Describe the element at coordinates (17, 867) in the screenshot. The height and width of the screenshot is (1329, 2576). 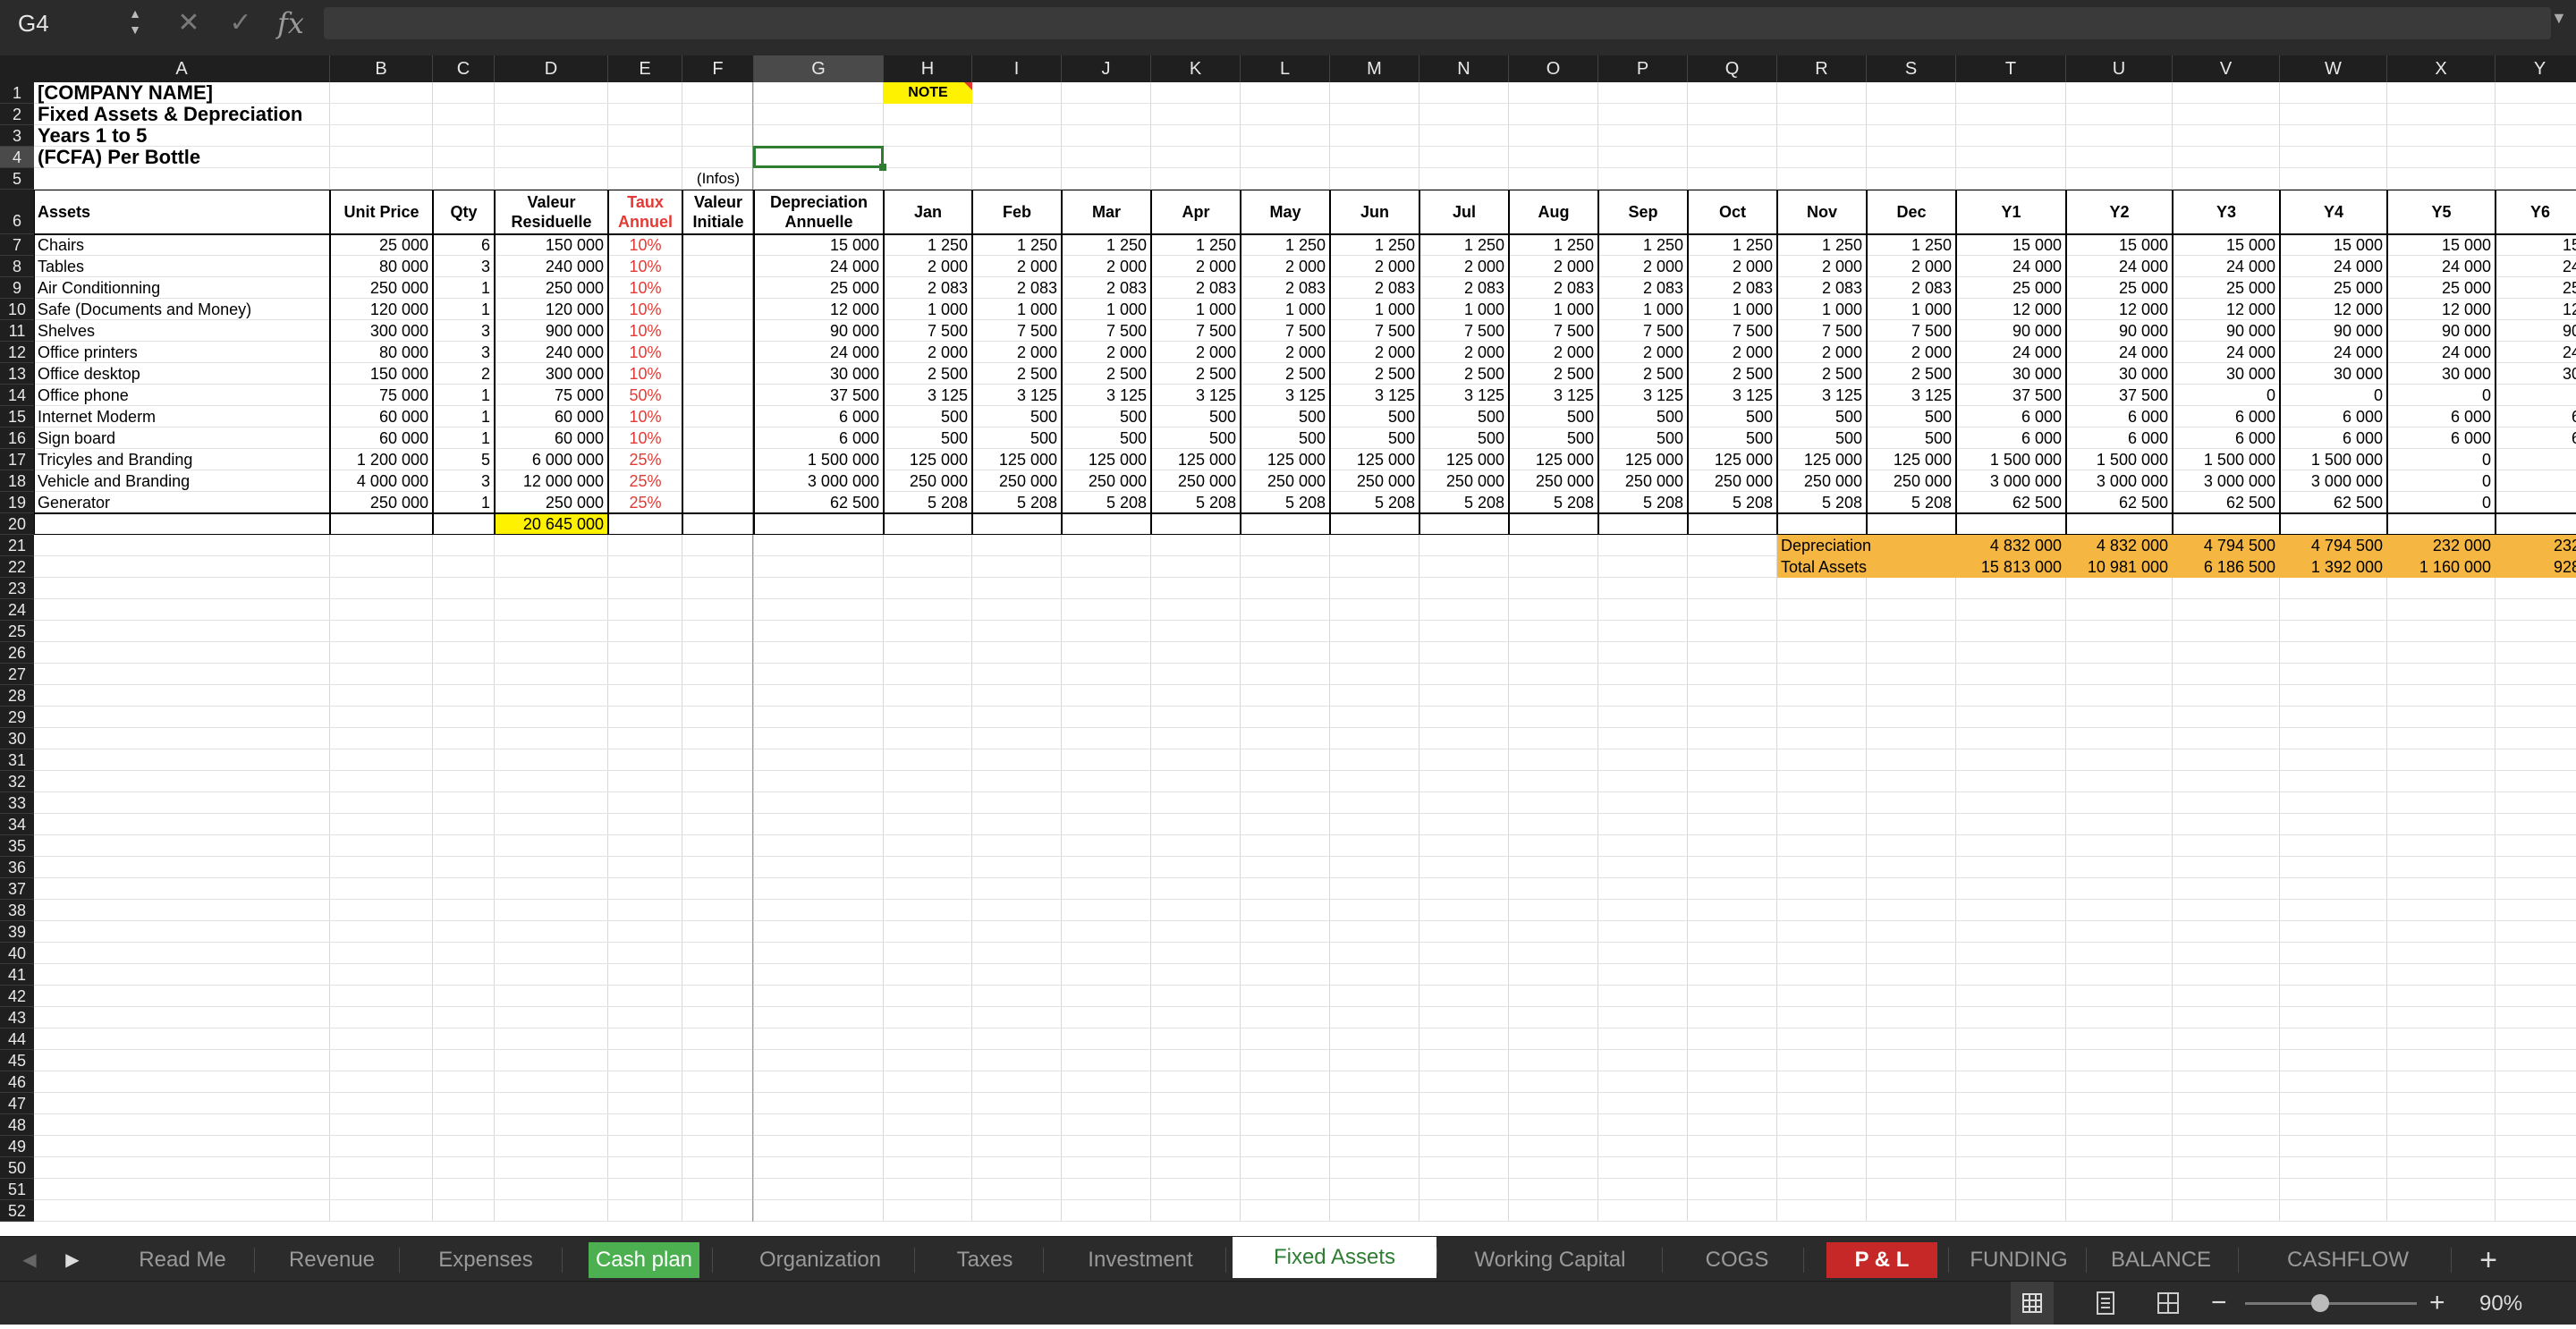
I see `row-header-36: 36` at that location.